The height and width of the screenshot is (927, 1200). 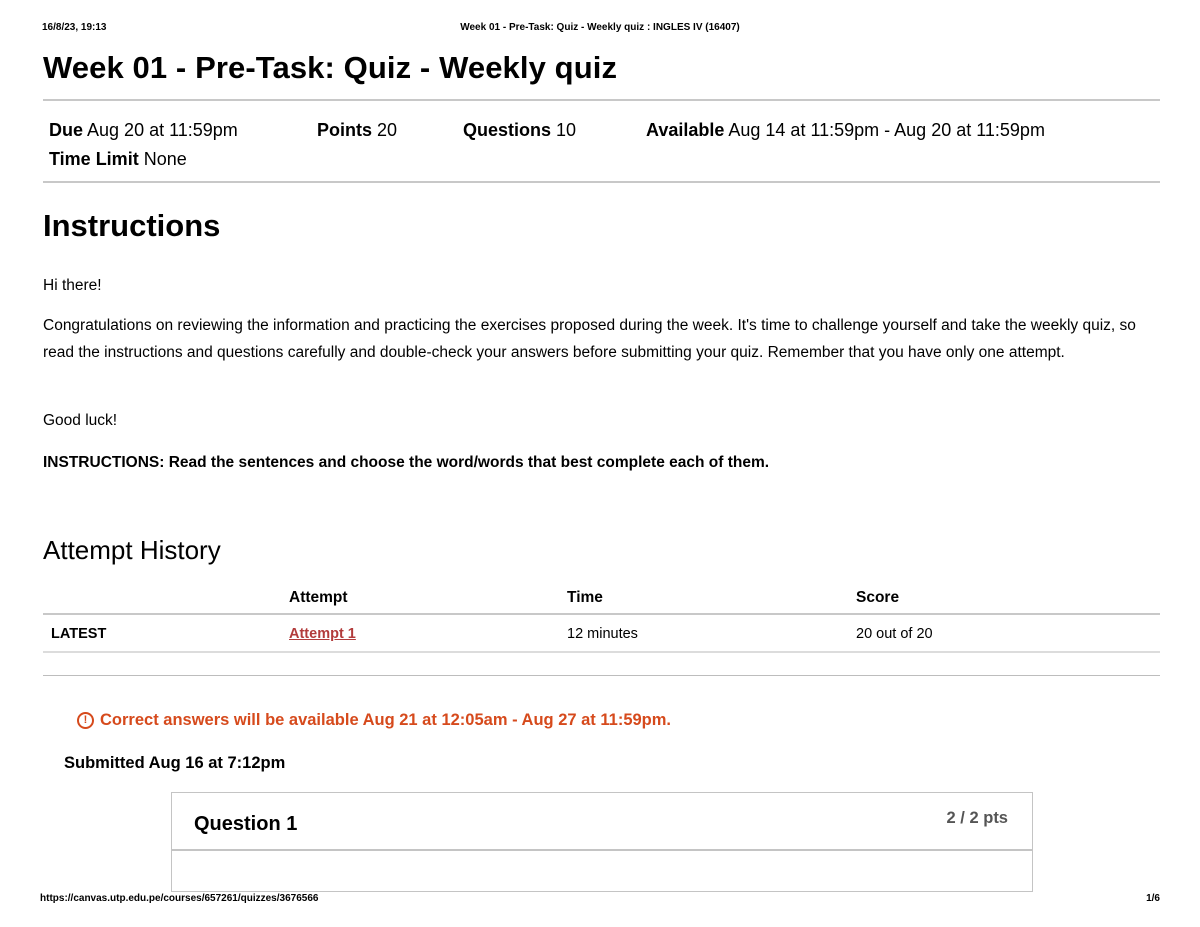 I want to click on questions-value: 10, so click(x=564, y=130).